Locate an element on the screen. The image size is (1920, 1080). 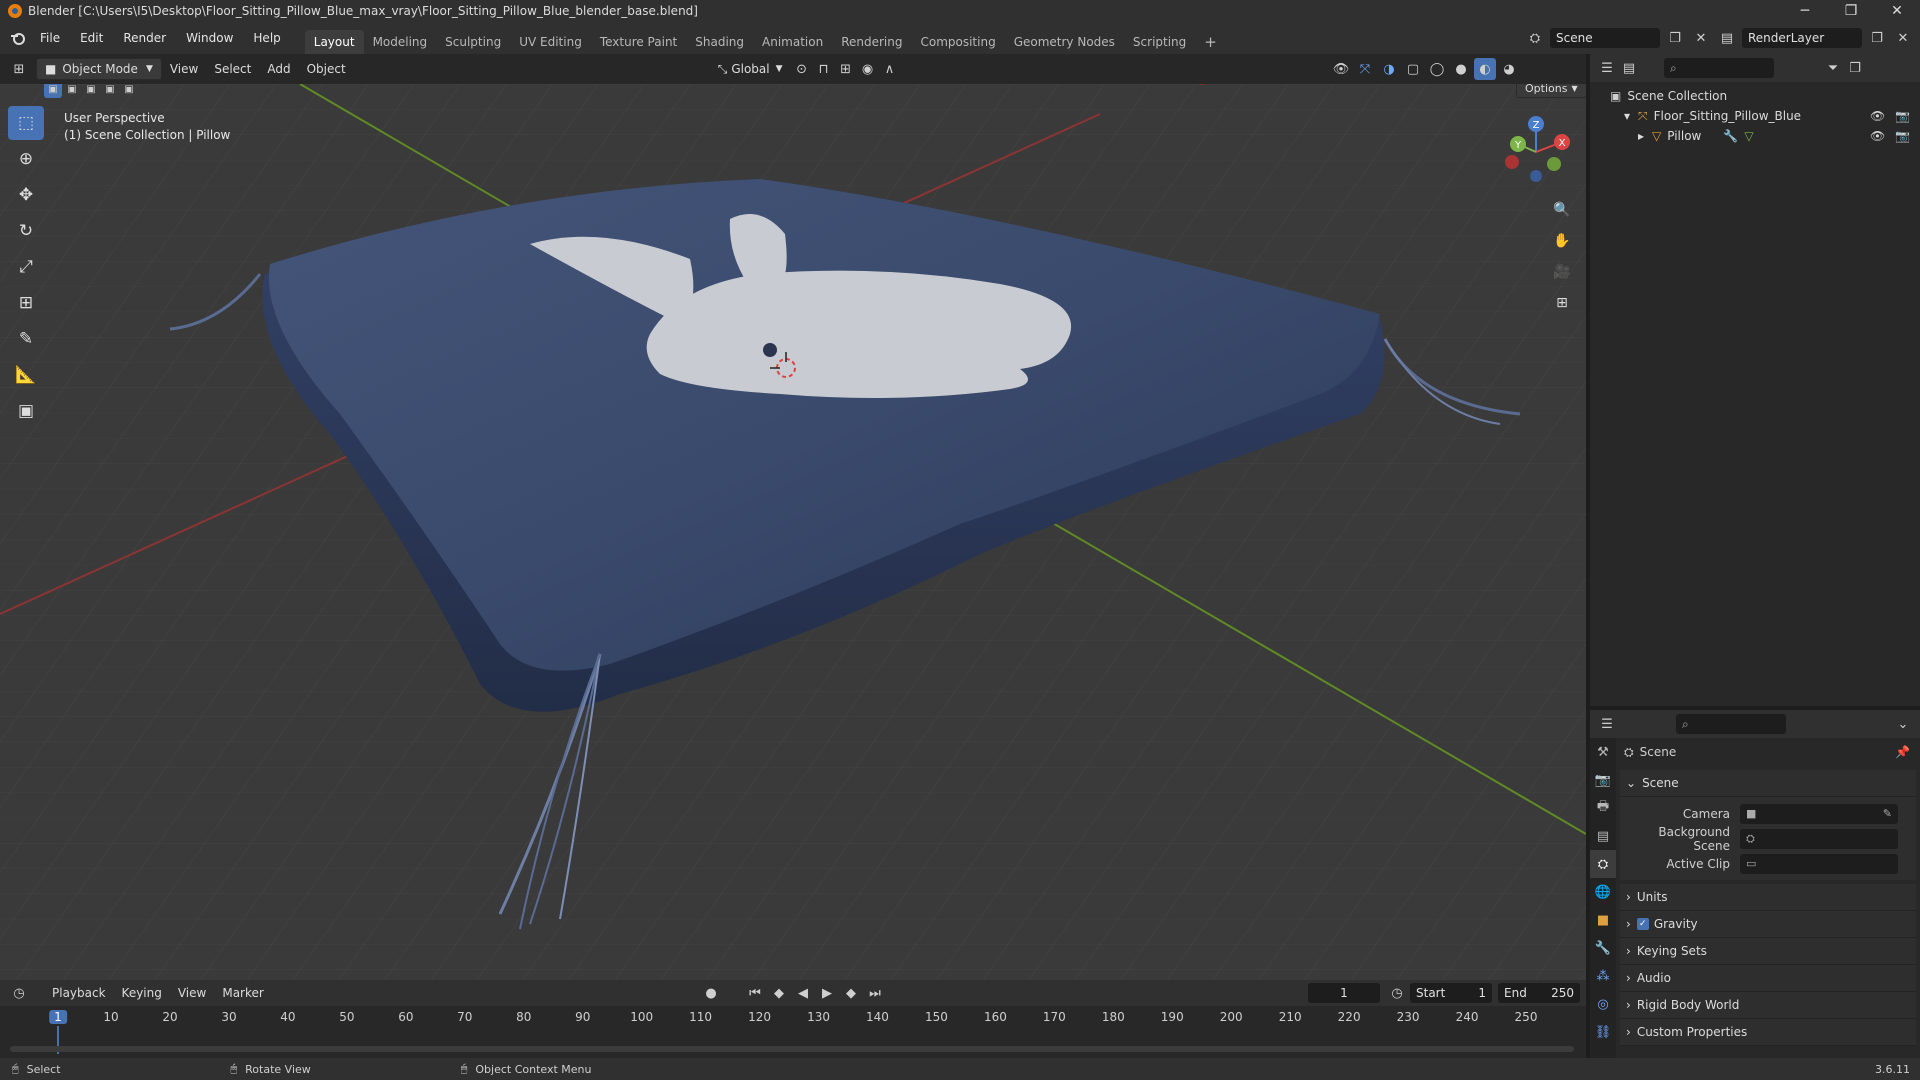
expand-arrow-icon: ▸ is located at coordinates (1645, 136).